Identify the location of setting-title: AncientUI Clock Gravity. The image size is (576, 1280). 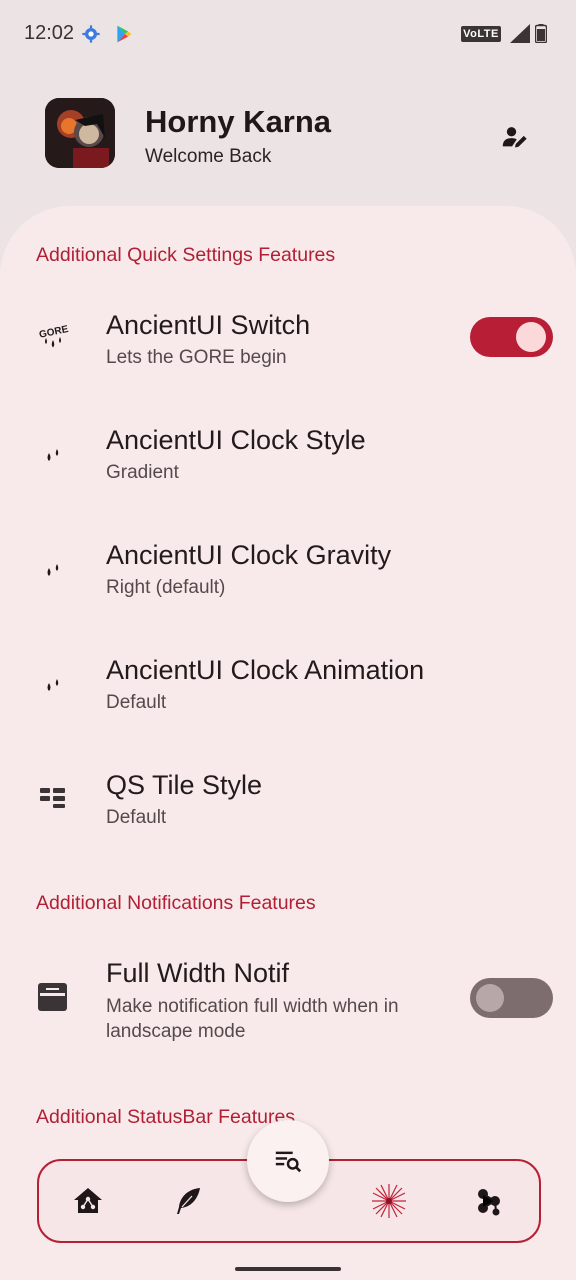
(249, 555).